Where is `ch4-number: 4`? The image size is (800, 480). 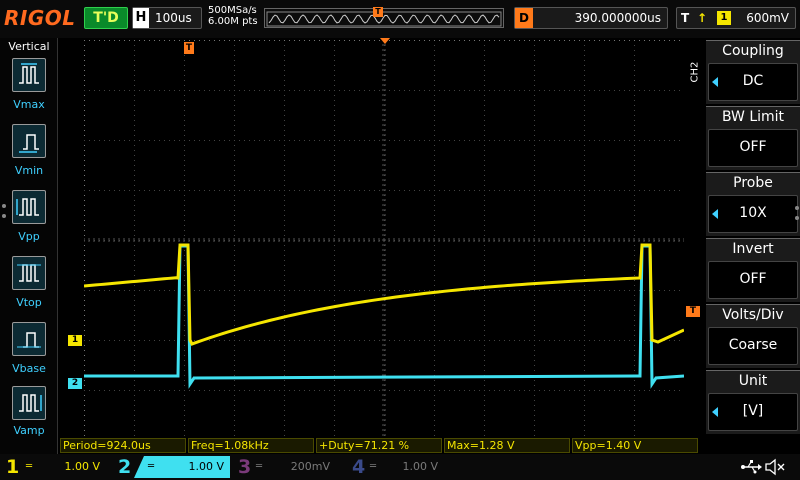
ch4-number: 4 is located at coordinates (358, 467).